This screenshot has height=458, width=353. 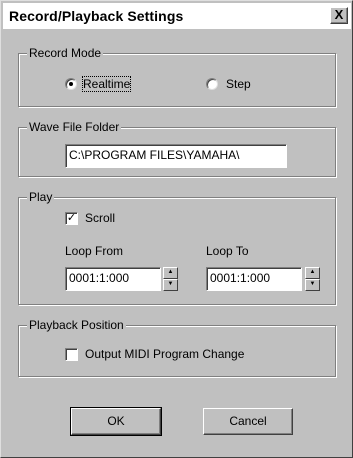 I want to click on check-icon: ✓, so click(x=71, y=218).